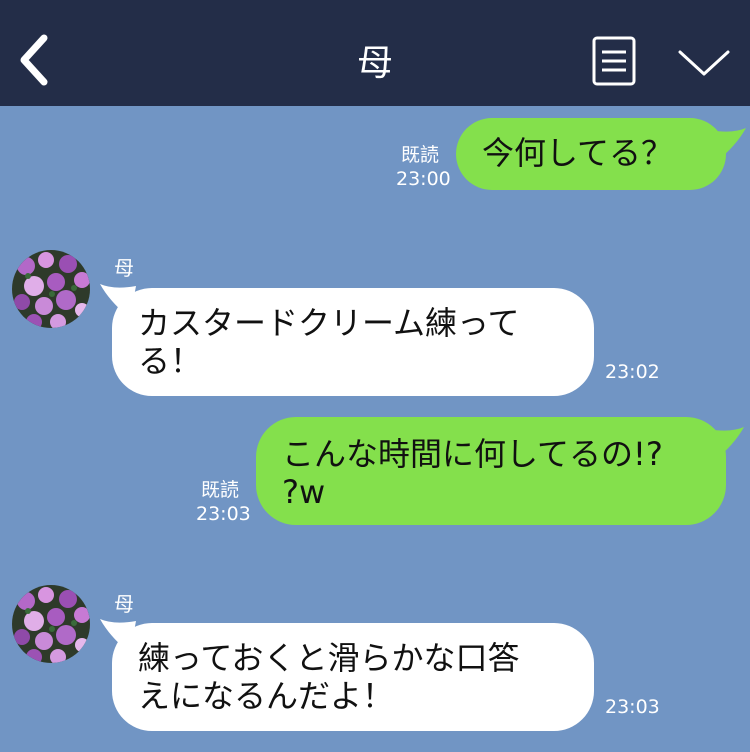 The width and height of the screenshot is (750, 752). What do you see at coordinates (374, 63) in the screenshot?
I see `chat-title: 母` at bounding box center [374, 63].